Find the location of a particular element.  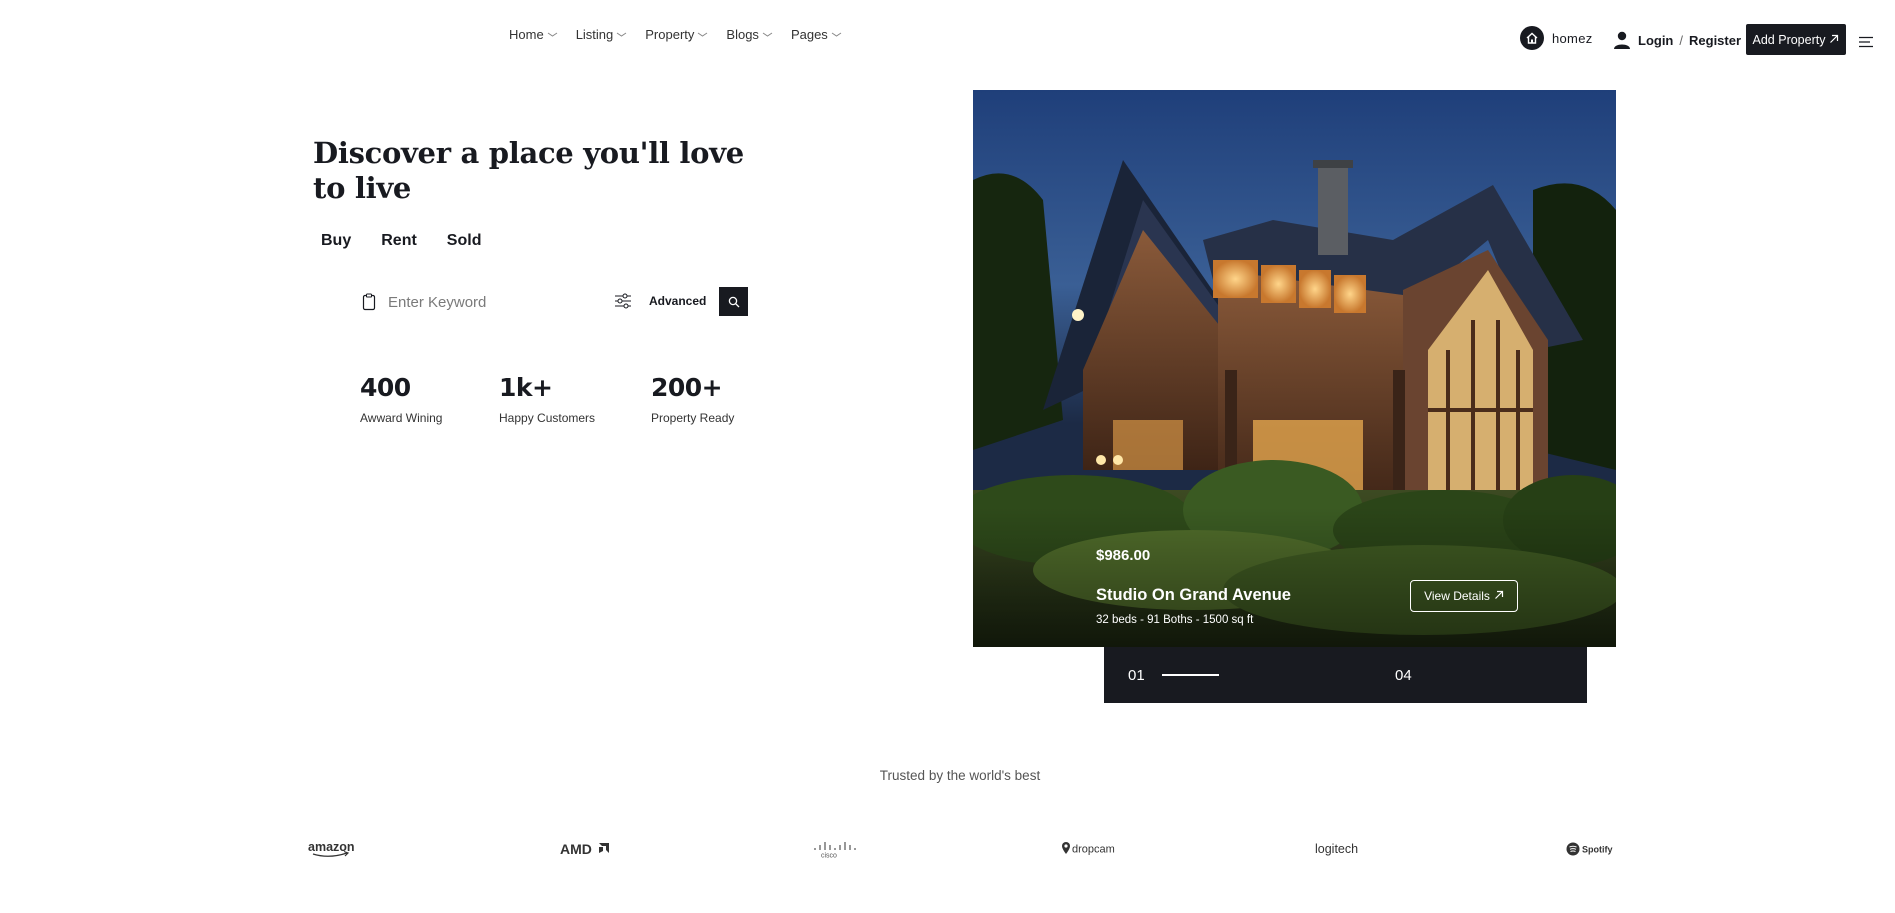

amazon-logo: amazon is located at coordinates (333, 849).